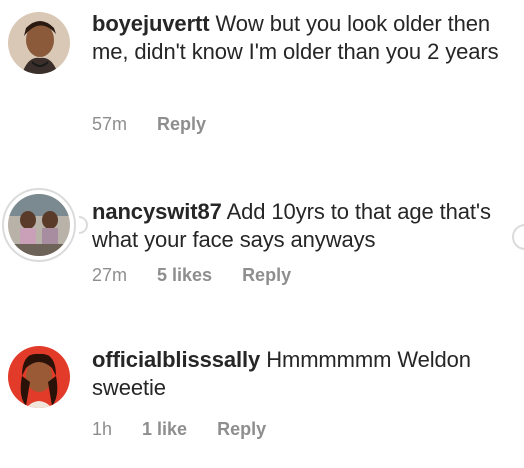 Image resolution: width=524 pixels, height=468 pixels. I want to click on comment-username: boyejuvertt, so click(151, 23).